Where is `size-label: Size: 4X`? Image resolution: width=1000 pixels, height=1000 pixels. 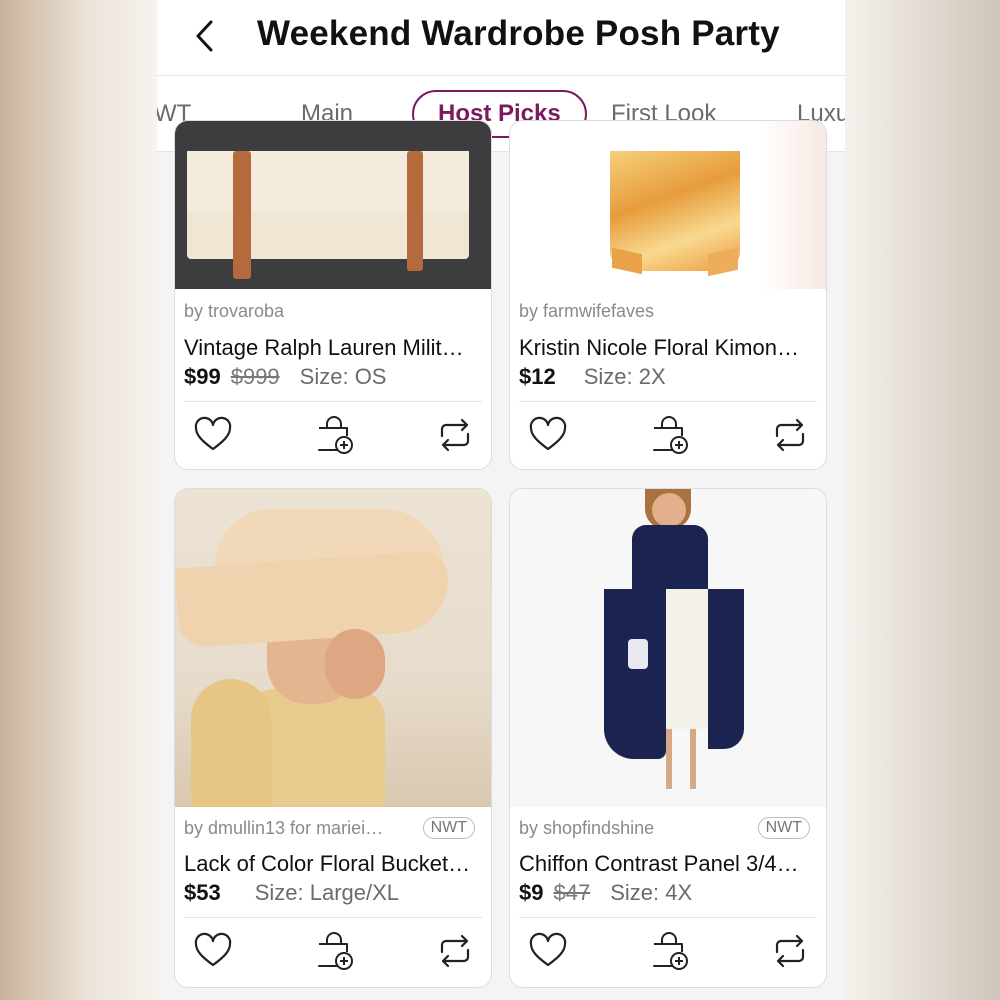
size-label: Size: 4X is located at coordinates (651, 892).